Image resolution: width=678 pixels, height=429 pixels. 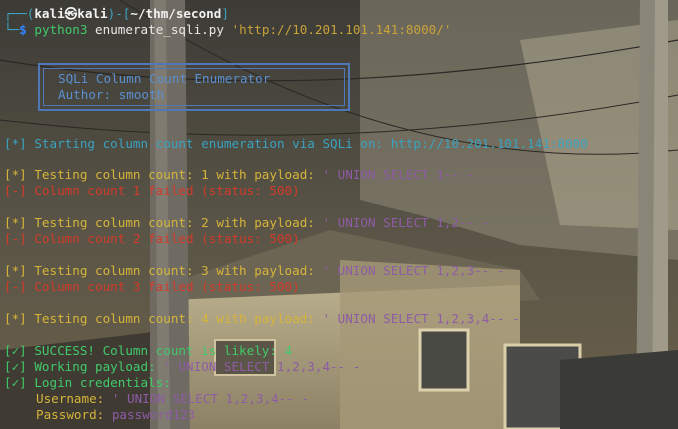 I want to click on fail-text: Column count 2 failed (status: 500), so click(x=167, y=238).